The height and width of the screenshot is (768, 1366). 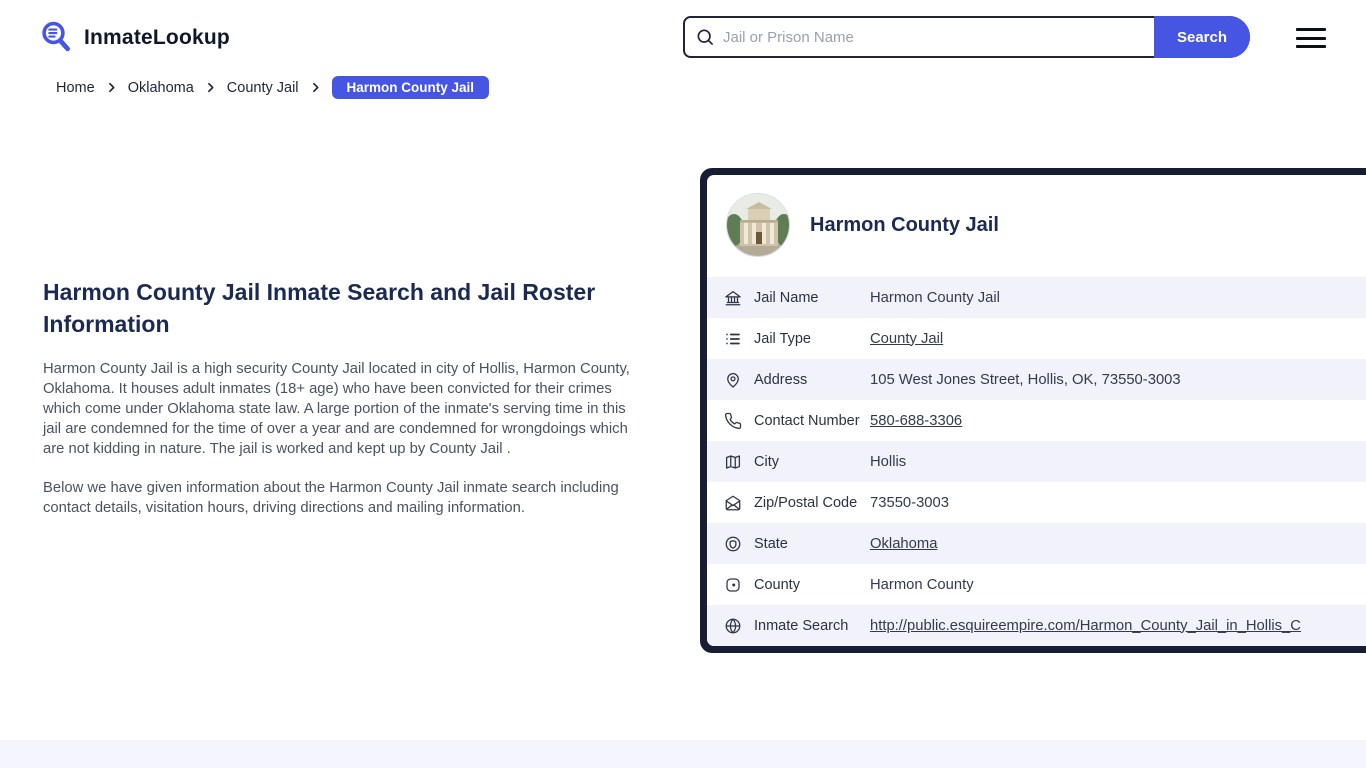 I want to click on state-link: Oklahoma, so click(x=903, y=544).